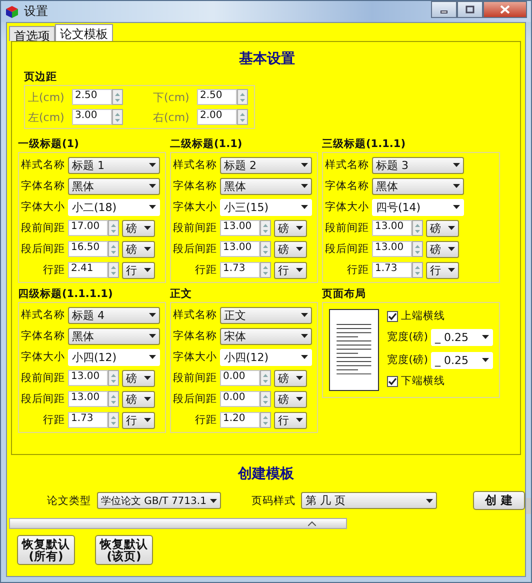 The width and height of the screenshot is (532, 583). Describe the element at coordinates (266, 474) in the screenshot. I see `section-title: 创建模板` at that location.